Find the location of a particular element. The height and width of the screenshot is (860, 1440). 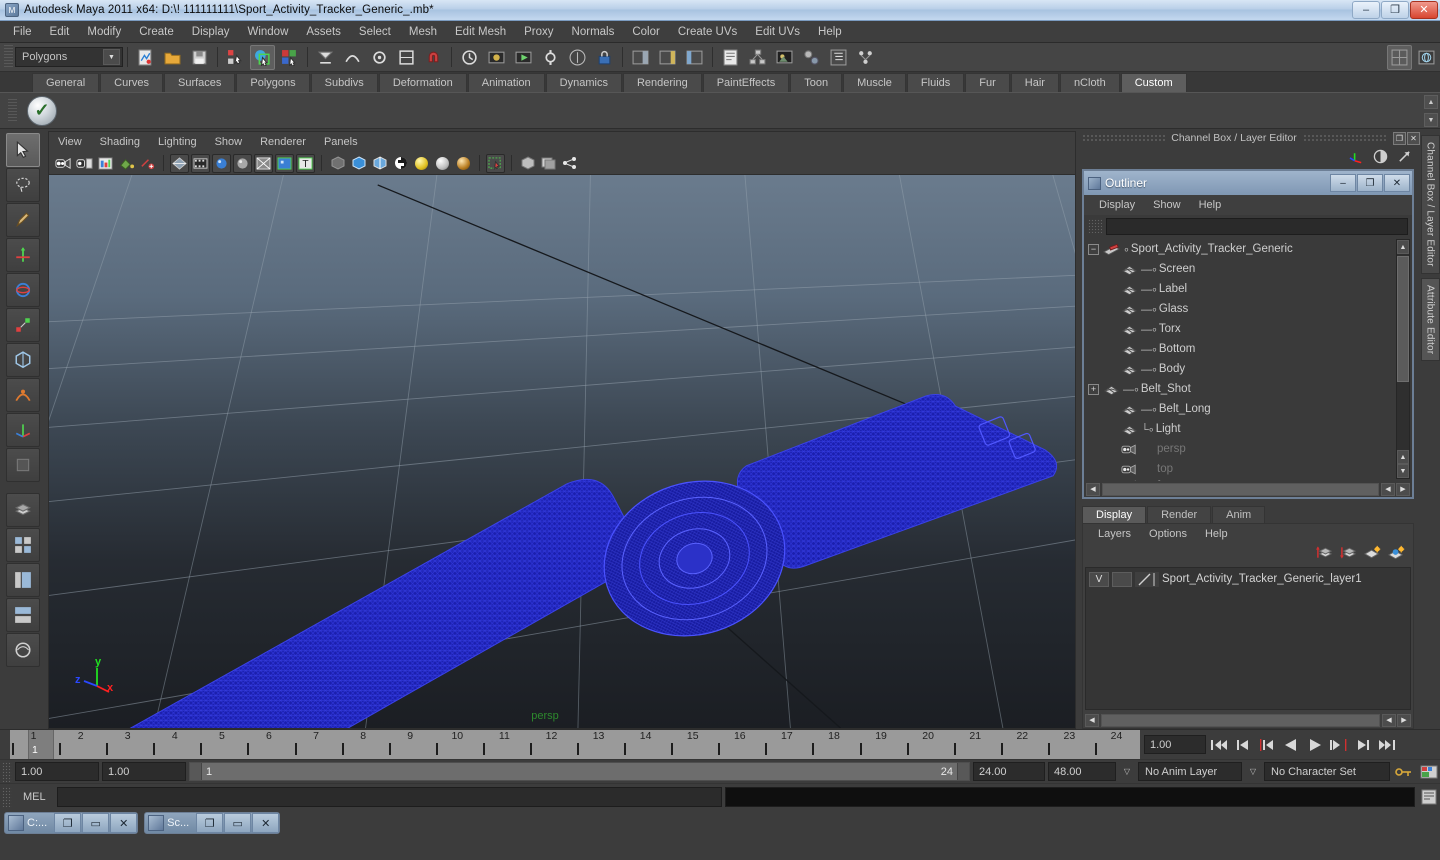

last-tool-used-button is located at coordinates (23, 465).